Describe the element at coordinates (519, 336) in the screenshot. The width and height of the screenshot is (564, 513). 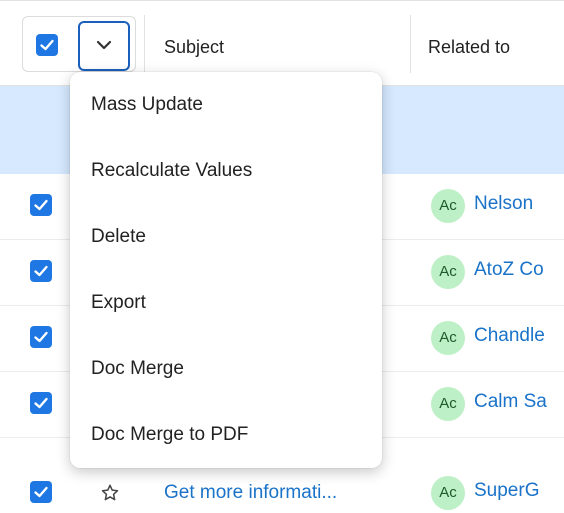
I see `related-to-link: Chandle` at that location.